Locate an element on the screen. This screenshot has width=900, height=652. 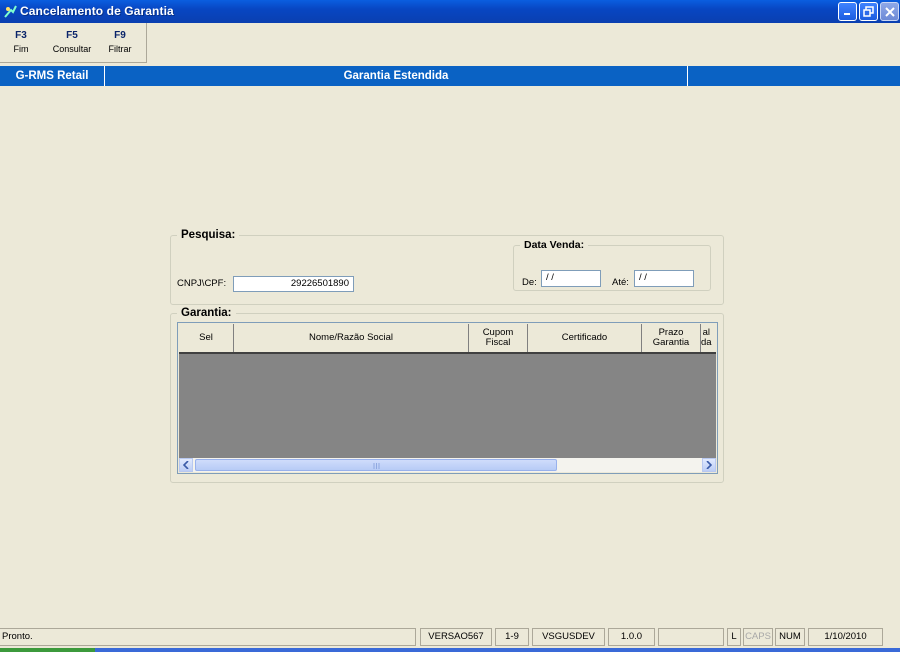
cpf-input: 29226501890 is located at coordinates (293, 284).